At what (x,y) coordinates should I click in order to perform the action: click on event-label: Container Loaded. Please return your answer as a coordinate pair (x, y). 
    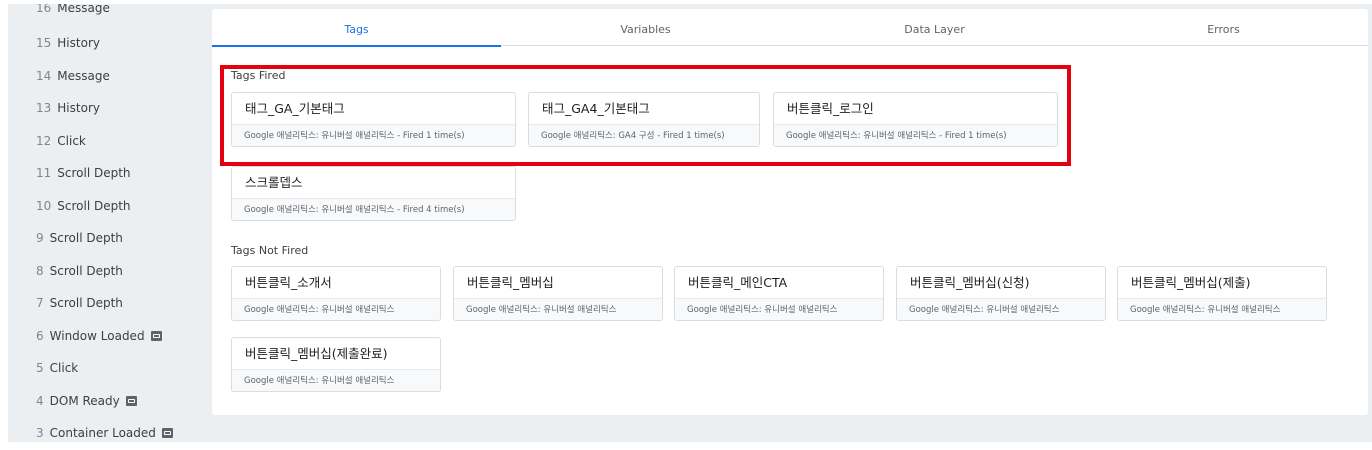
    Looking at the image, I should click on (102, 433).